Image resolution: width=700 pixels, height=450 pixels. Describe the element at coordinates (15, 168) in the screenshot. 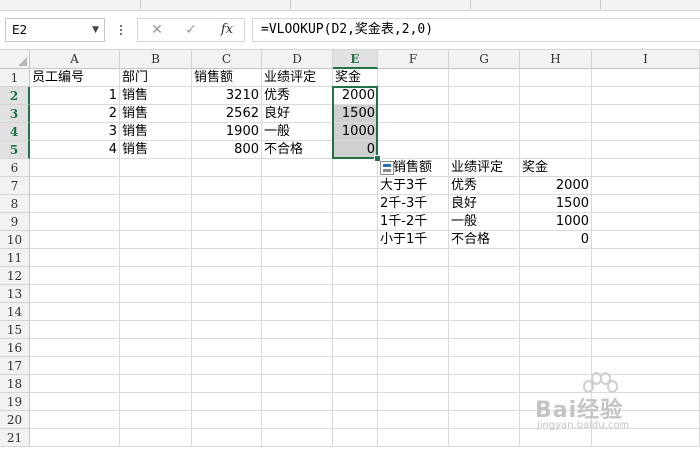

I see `row-header-6: 6` at that location.